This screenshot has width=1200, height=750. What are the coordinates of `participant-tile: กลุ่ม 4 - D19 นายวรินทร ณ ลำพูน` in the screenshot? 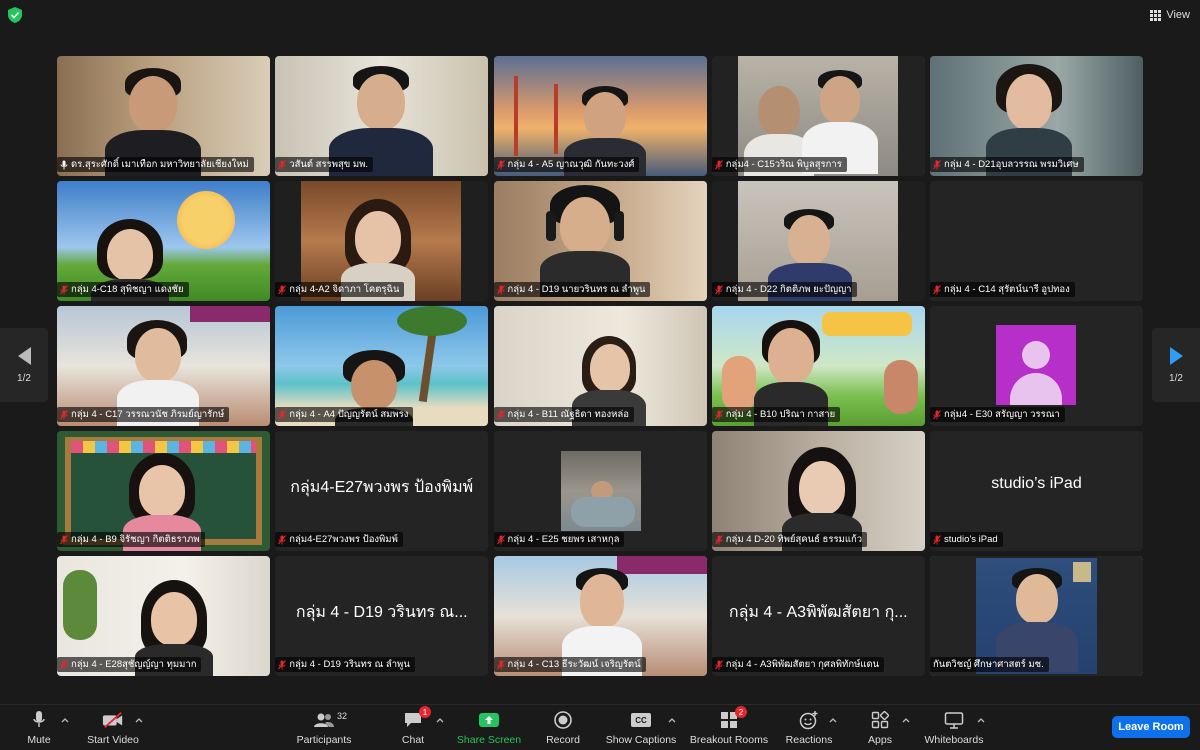 It's located at (600, 241).